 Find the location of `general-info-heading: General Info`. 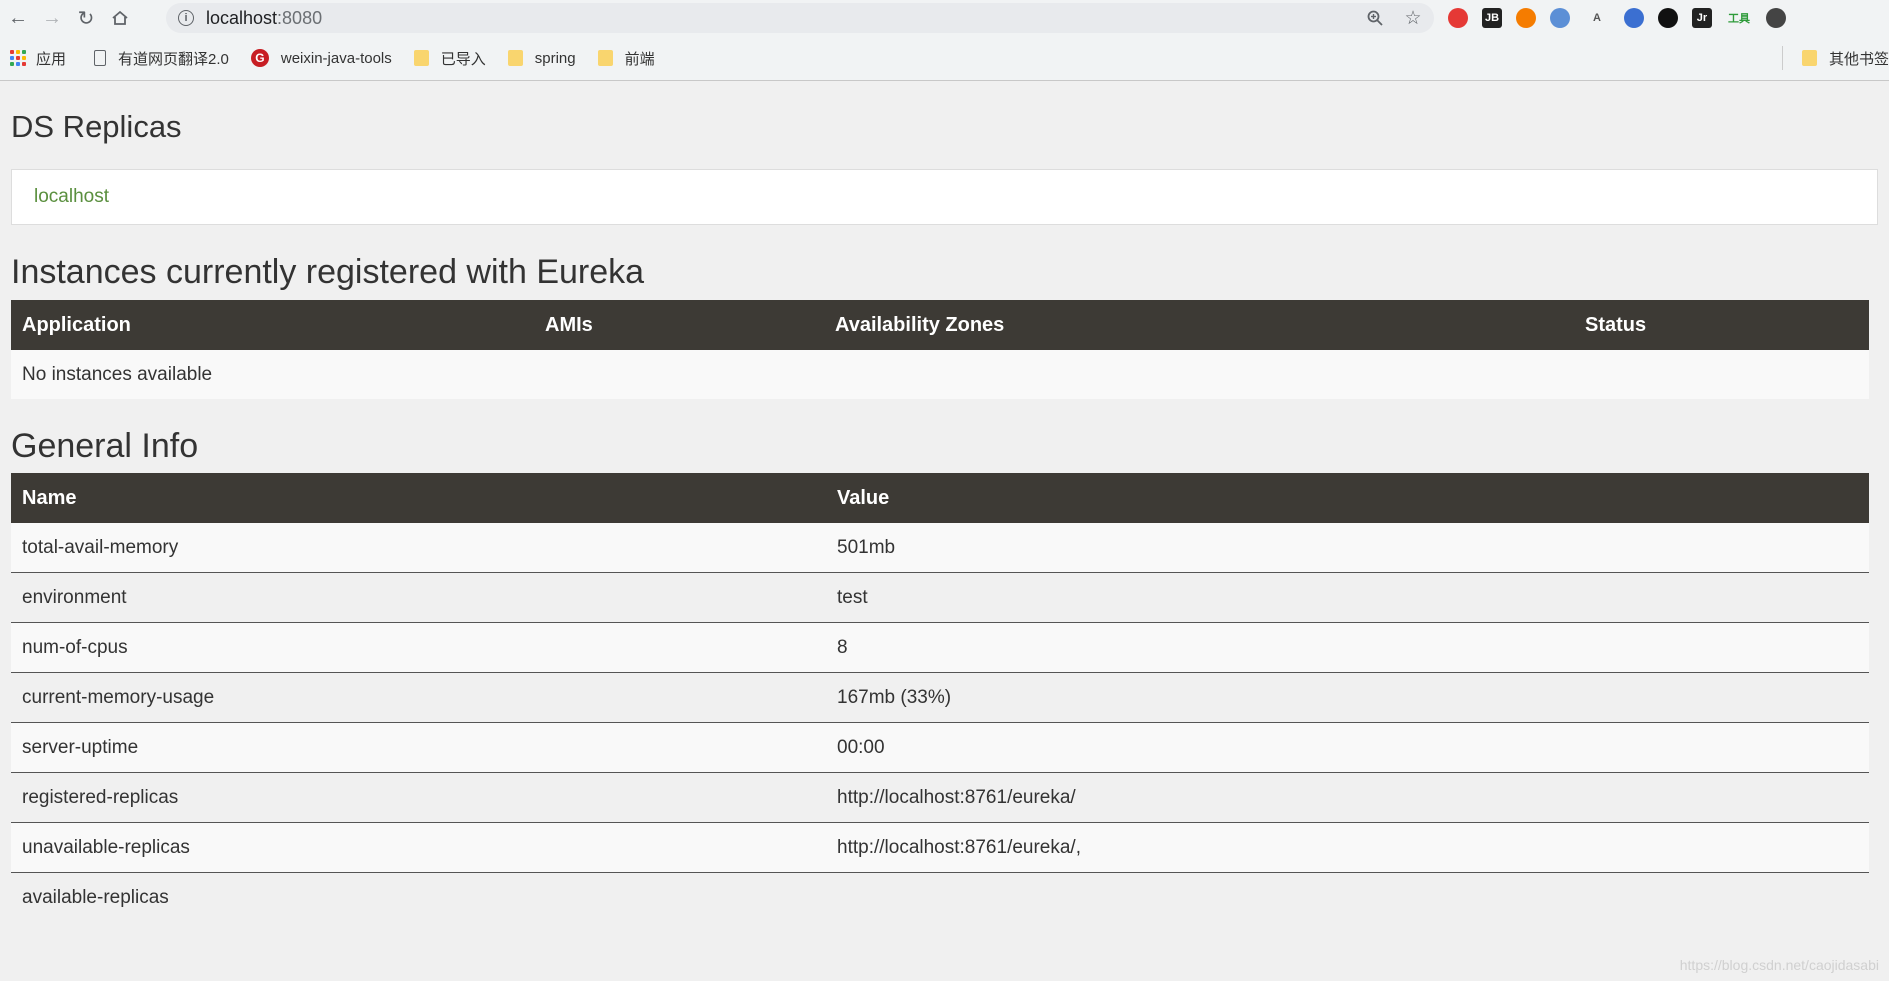

general-info-heading: General Info is located at coordinates (105, 446).